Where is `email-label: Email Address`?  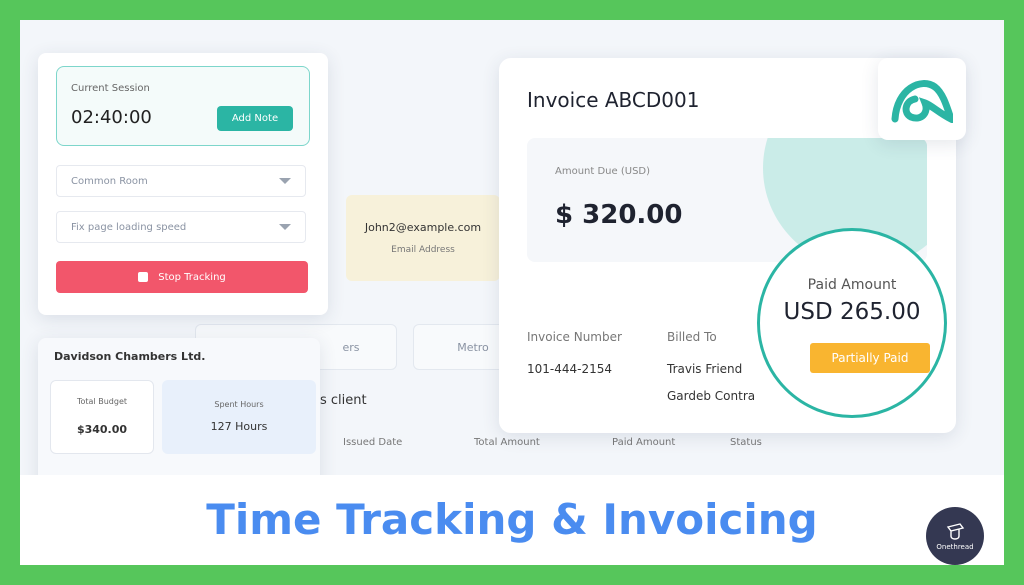
email-label: Email Address is located at coordinates (423, 250).